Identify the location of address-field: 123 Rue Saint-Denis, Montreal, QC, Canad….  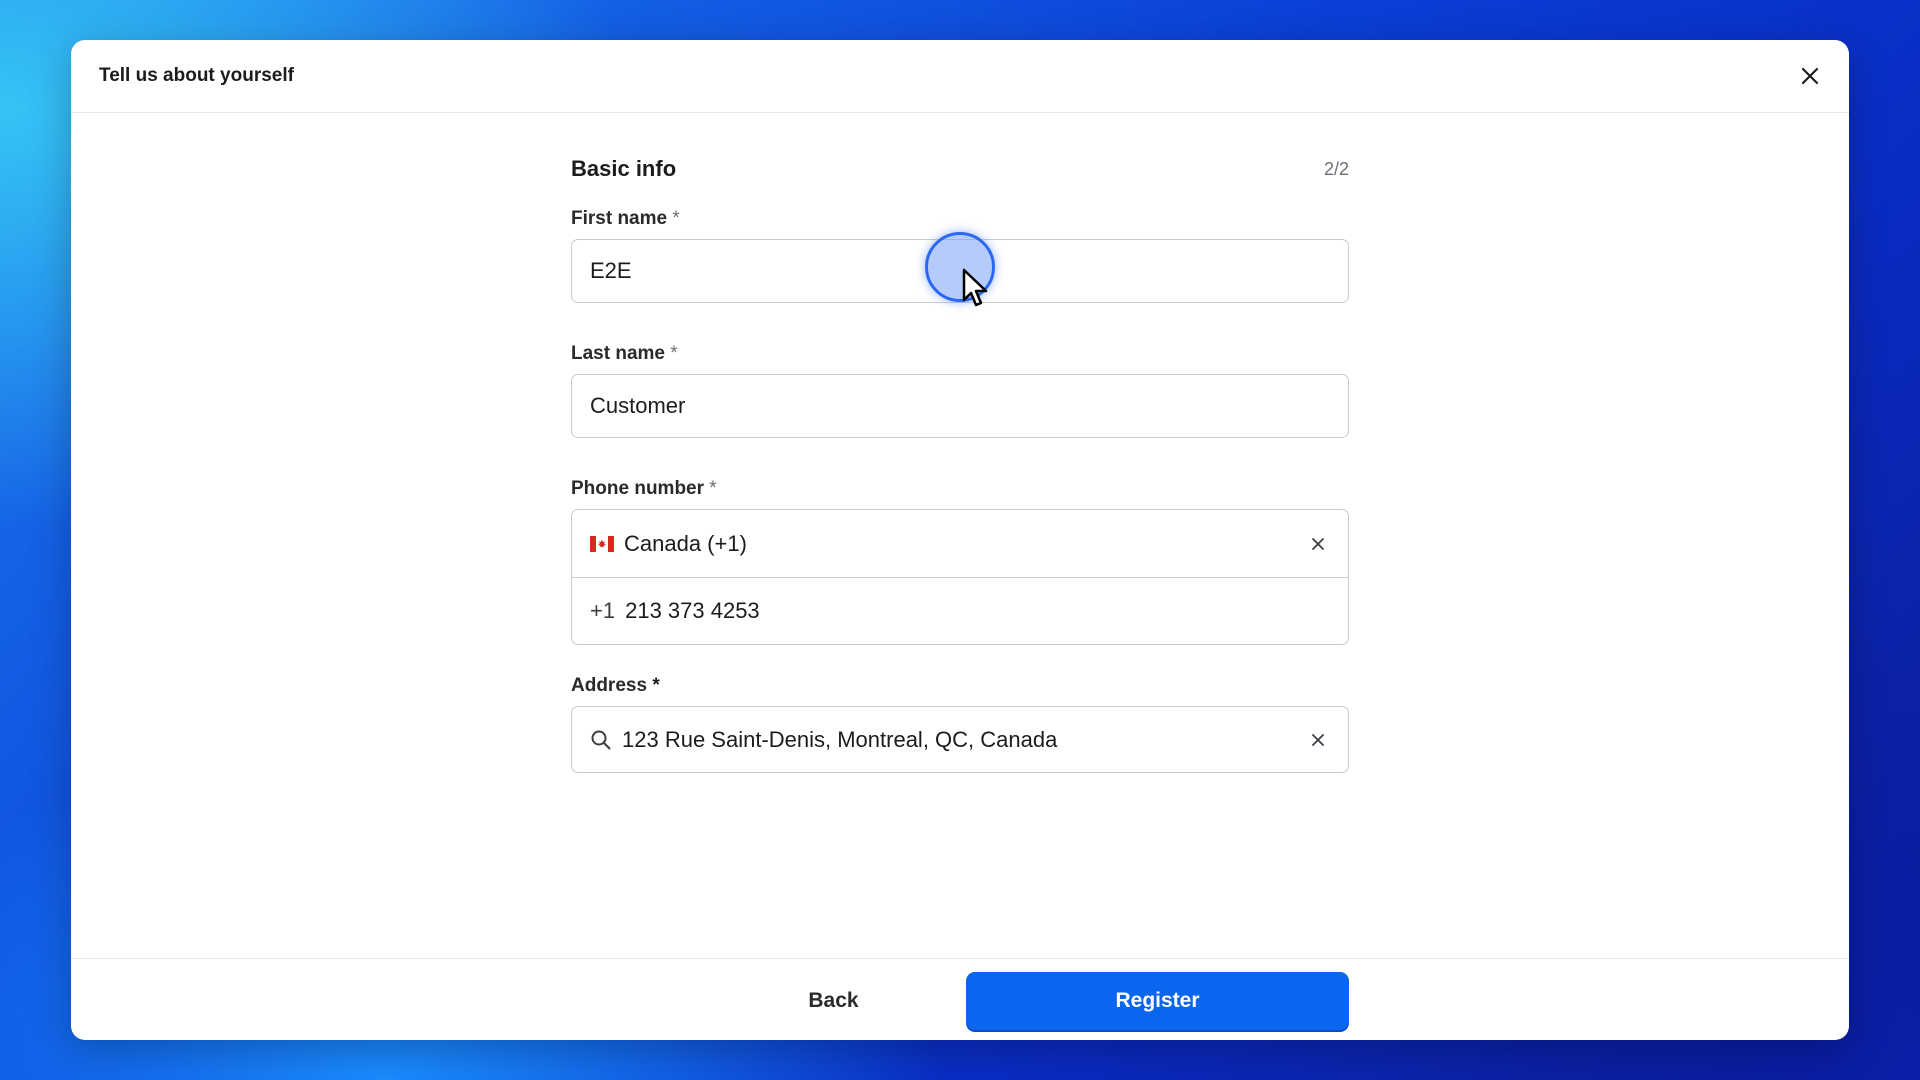
(960, 739).